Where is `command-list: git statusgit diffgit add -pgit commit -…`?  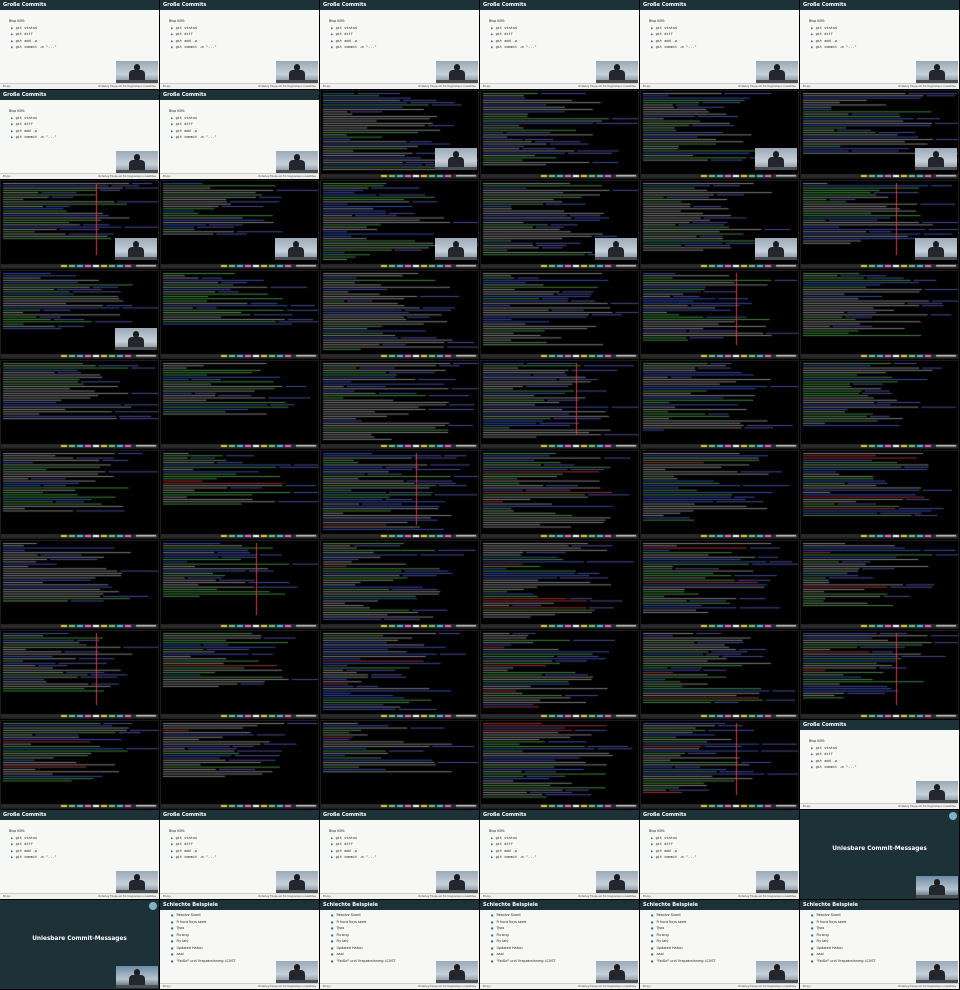
command-list: git statusgit diffgit add -pgit commit -… is located at coordinates (514, 38).